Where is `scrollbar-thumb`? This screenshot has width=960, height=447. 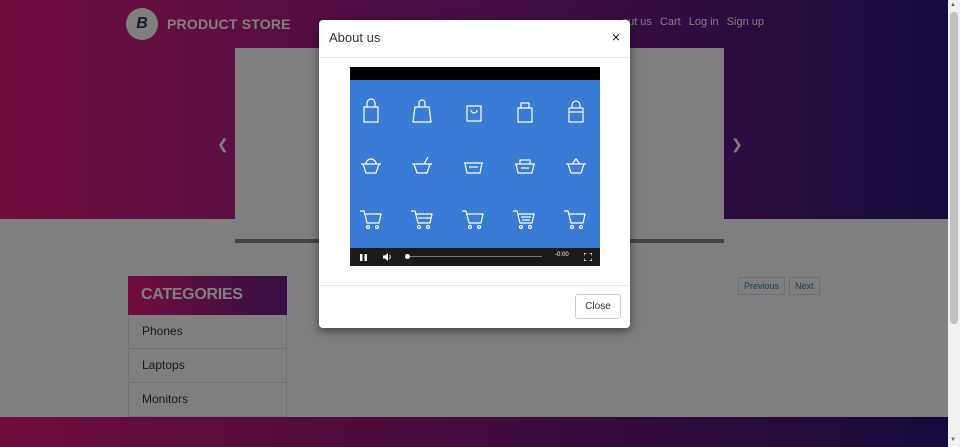 scrollbar-thumb is located at coordinates (954, 168).